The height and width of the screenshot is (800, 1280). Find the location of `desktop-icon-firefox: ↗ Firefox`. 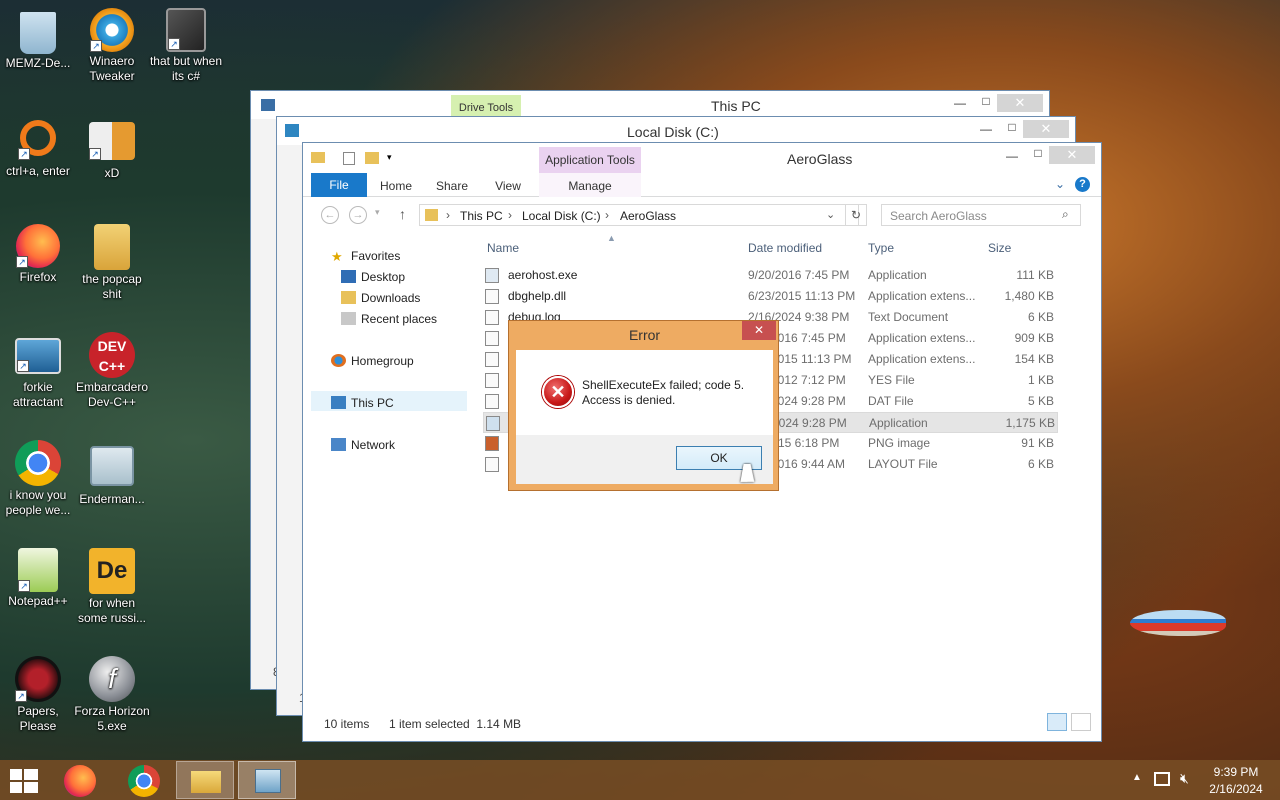

desktop-icon-firefox: ↗ Firefox is located at coordinates (38, 254).